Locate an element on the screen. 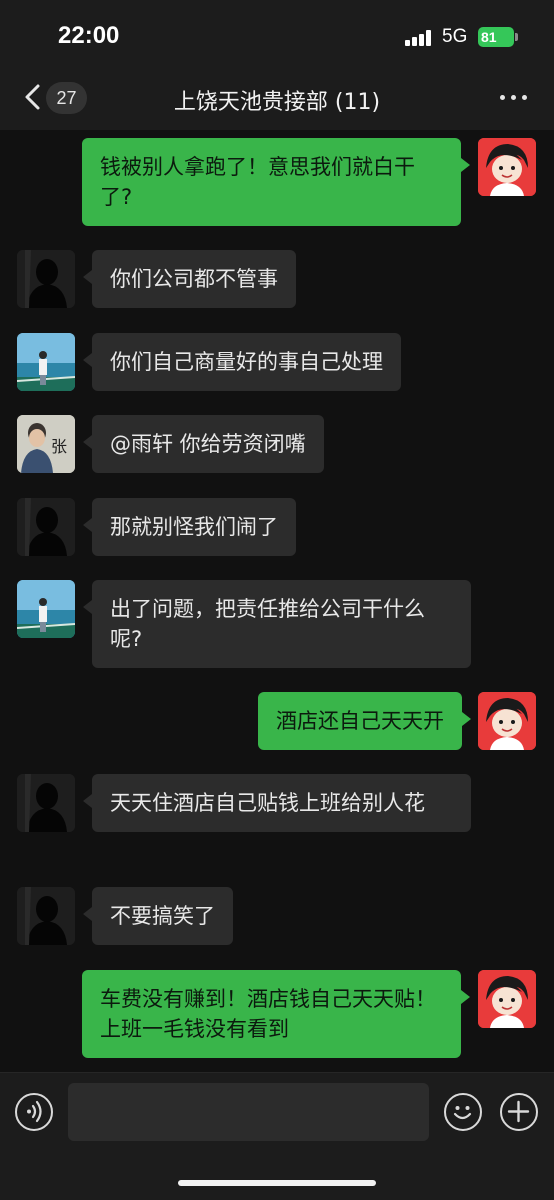 The width and height of the screenshot is (554, 1200). home-indicator is located at coordinates (277, 1183).